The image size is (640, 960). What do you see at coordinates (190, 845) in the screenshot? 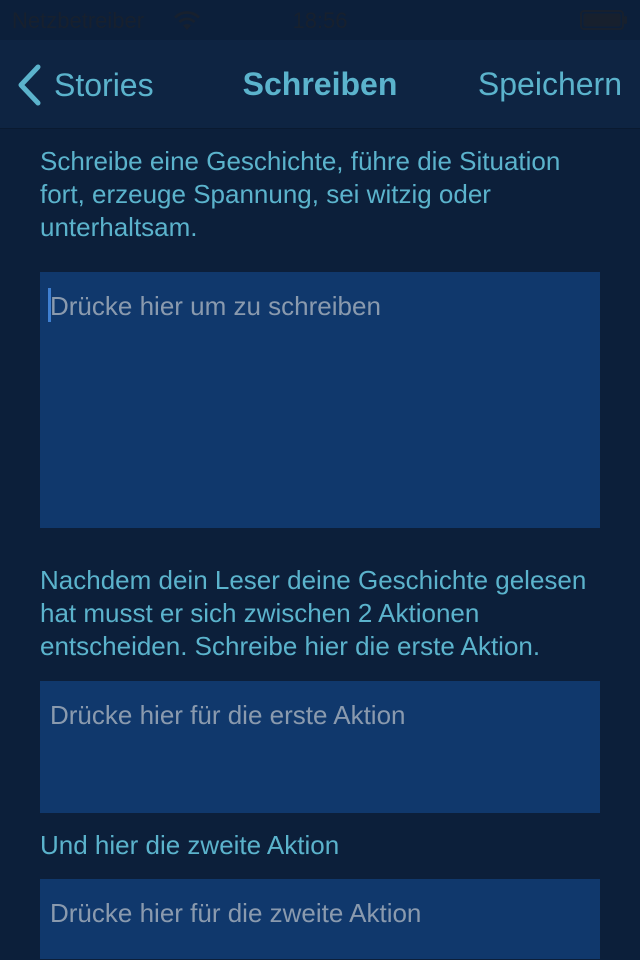
I see `action2-instruction: Und hier die zweite Aktion` at bounding box center [190, 845].